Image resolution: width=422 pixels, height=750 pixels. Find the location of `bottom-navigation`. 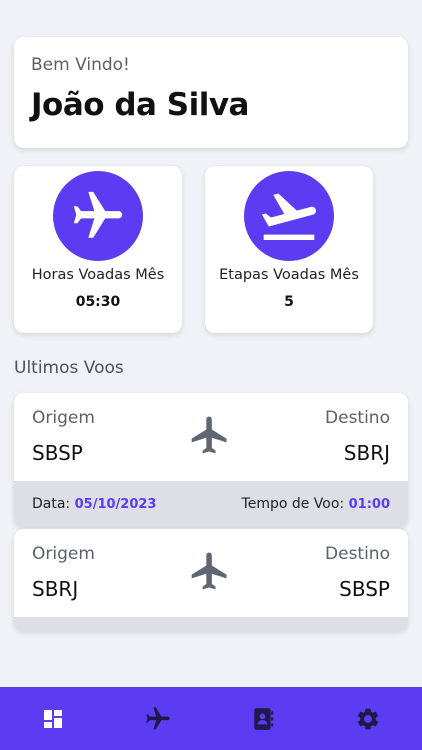

bottom-navigation is located at coordinates (211, 718).